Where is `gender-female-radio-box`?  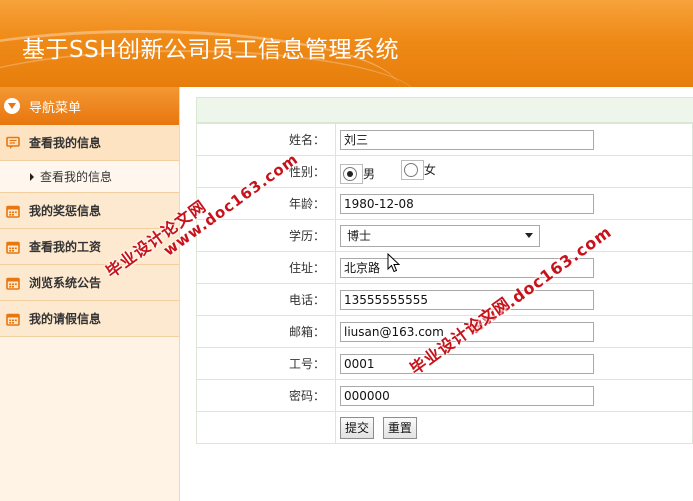
gender-female-radio-box is located at coordinates (412, 169).